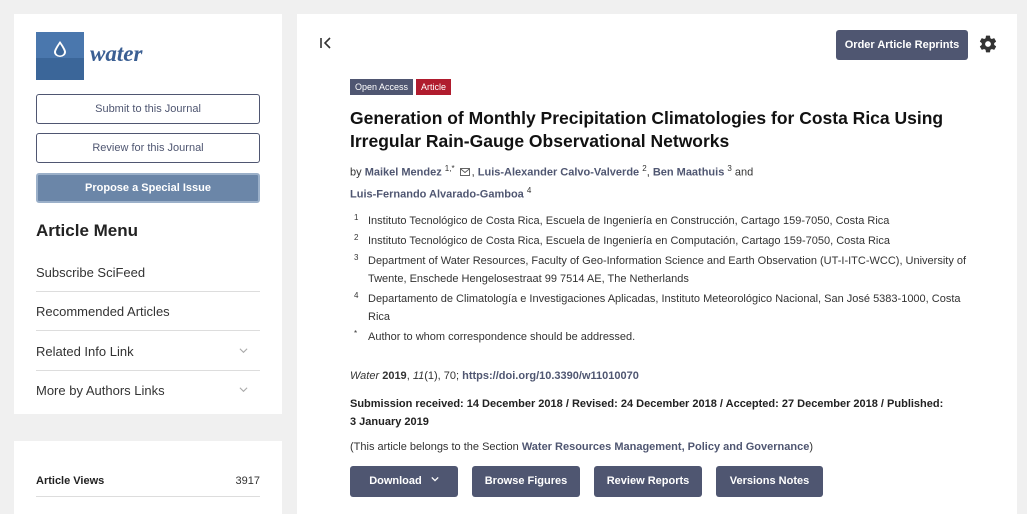 The image size is (1027, 514). Describe the element at coordinates (356, 257) in the screenshot. I see `affiliation-number: 3` at that location.